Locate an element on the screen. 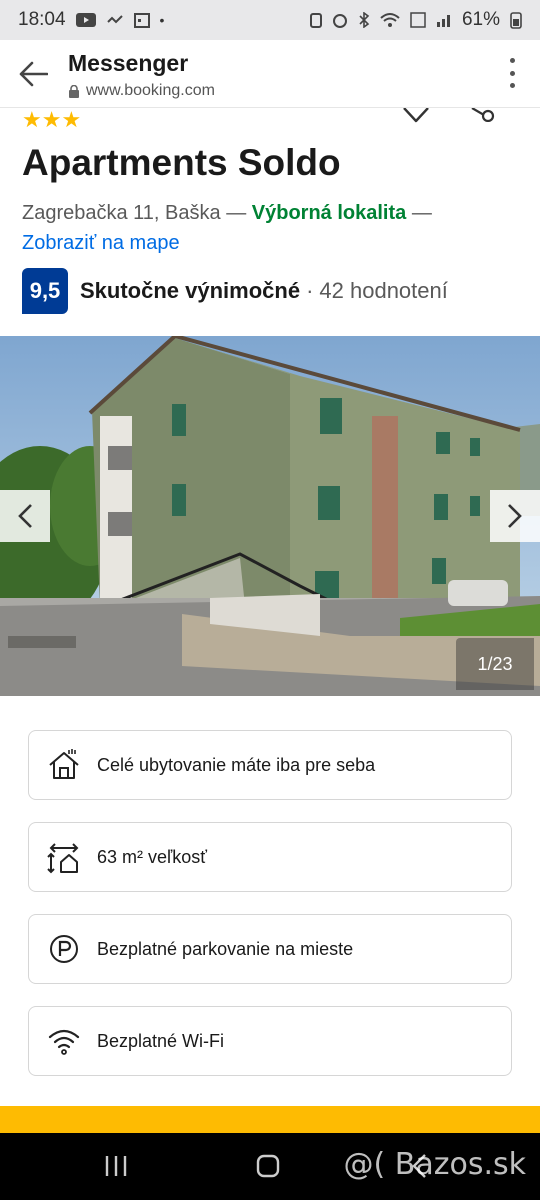 The width and height of the screenshot is (540, 1200). review-score-badge: 9,5 is located at coordinates (45, 291).